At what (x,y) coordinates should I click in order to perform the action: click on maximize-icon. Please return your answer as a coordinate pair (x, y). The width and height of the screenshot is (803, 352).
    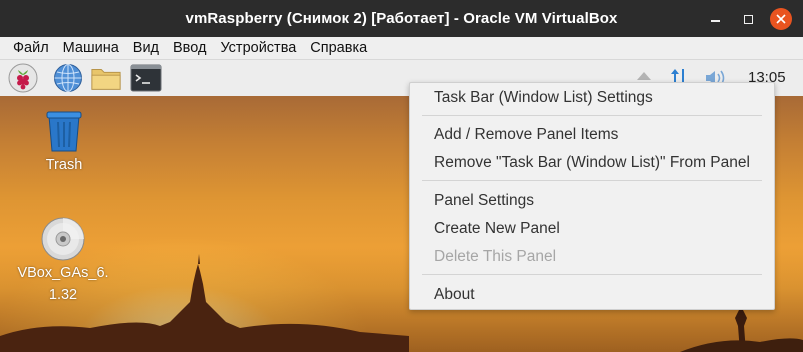
    Looking at the image, I should click on (748, 19).